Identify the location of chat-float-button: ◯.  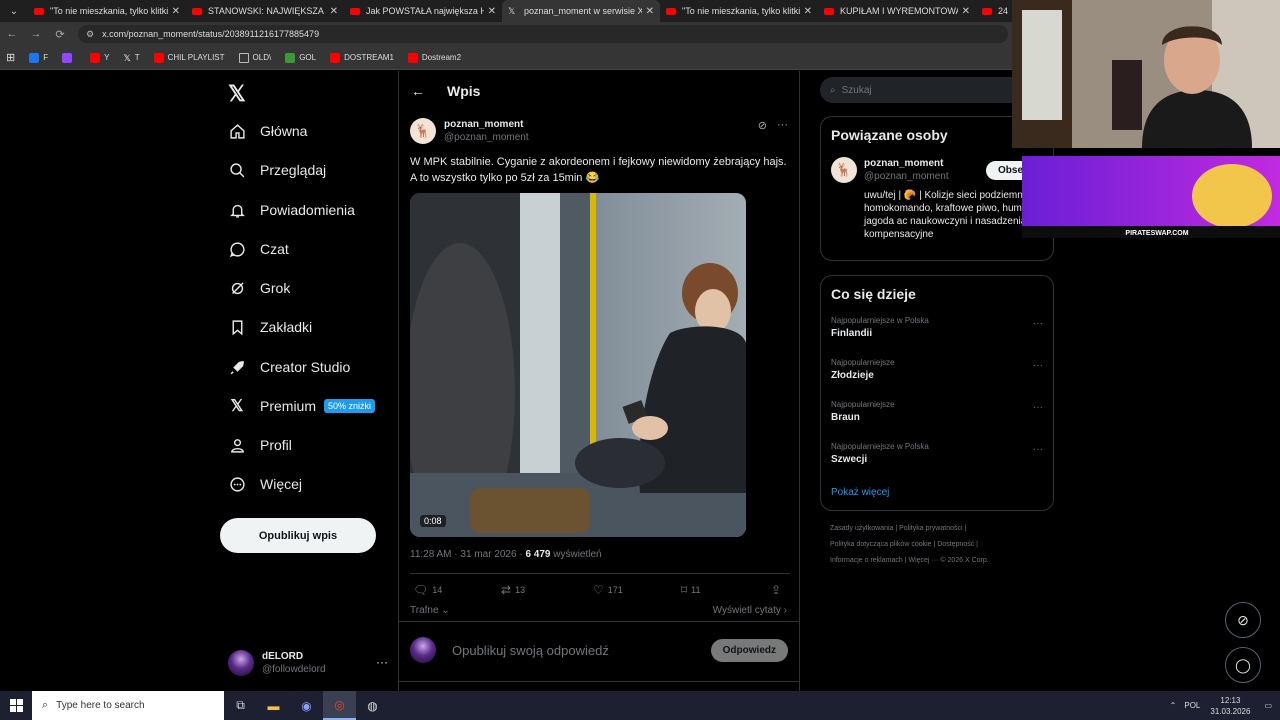
(1243, 665).